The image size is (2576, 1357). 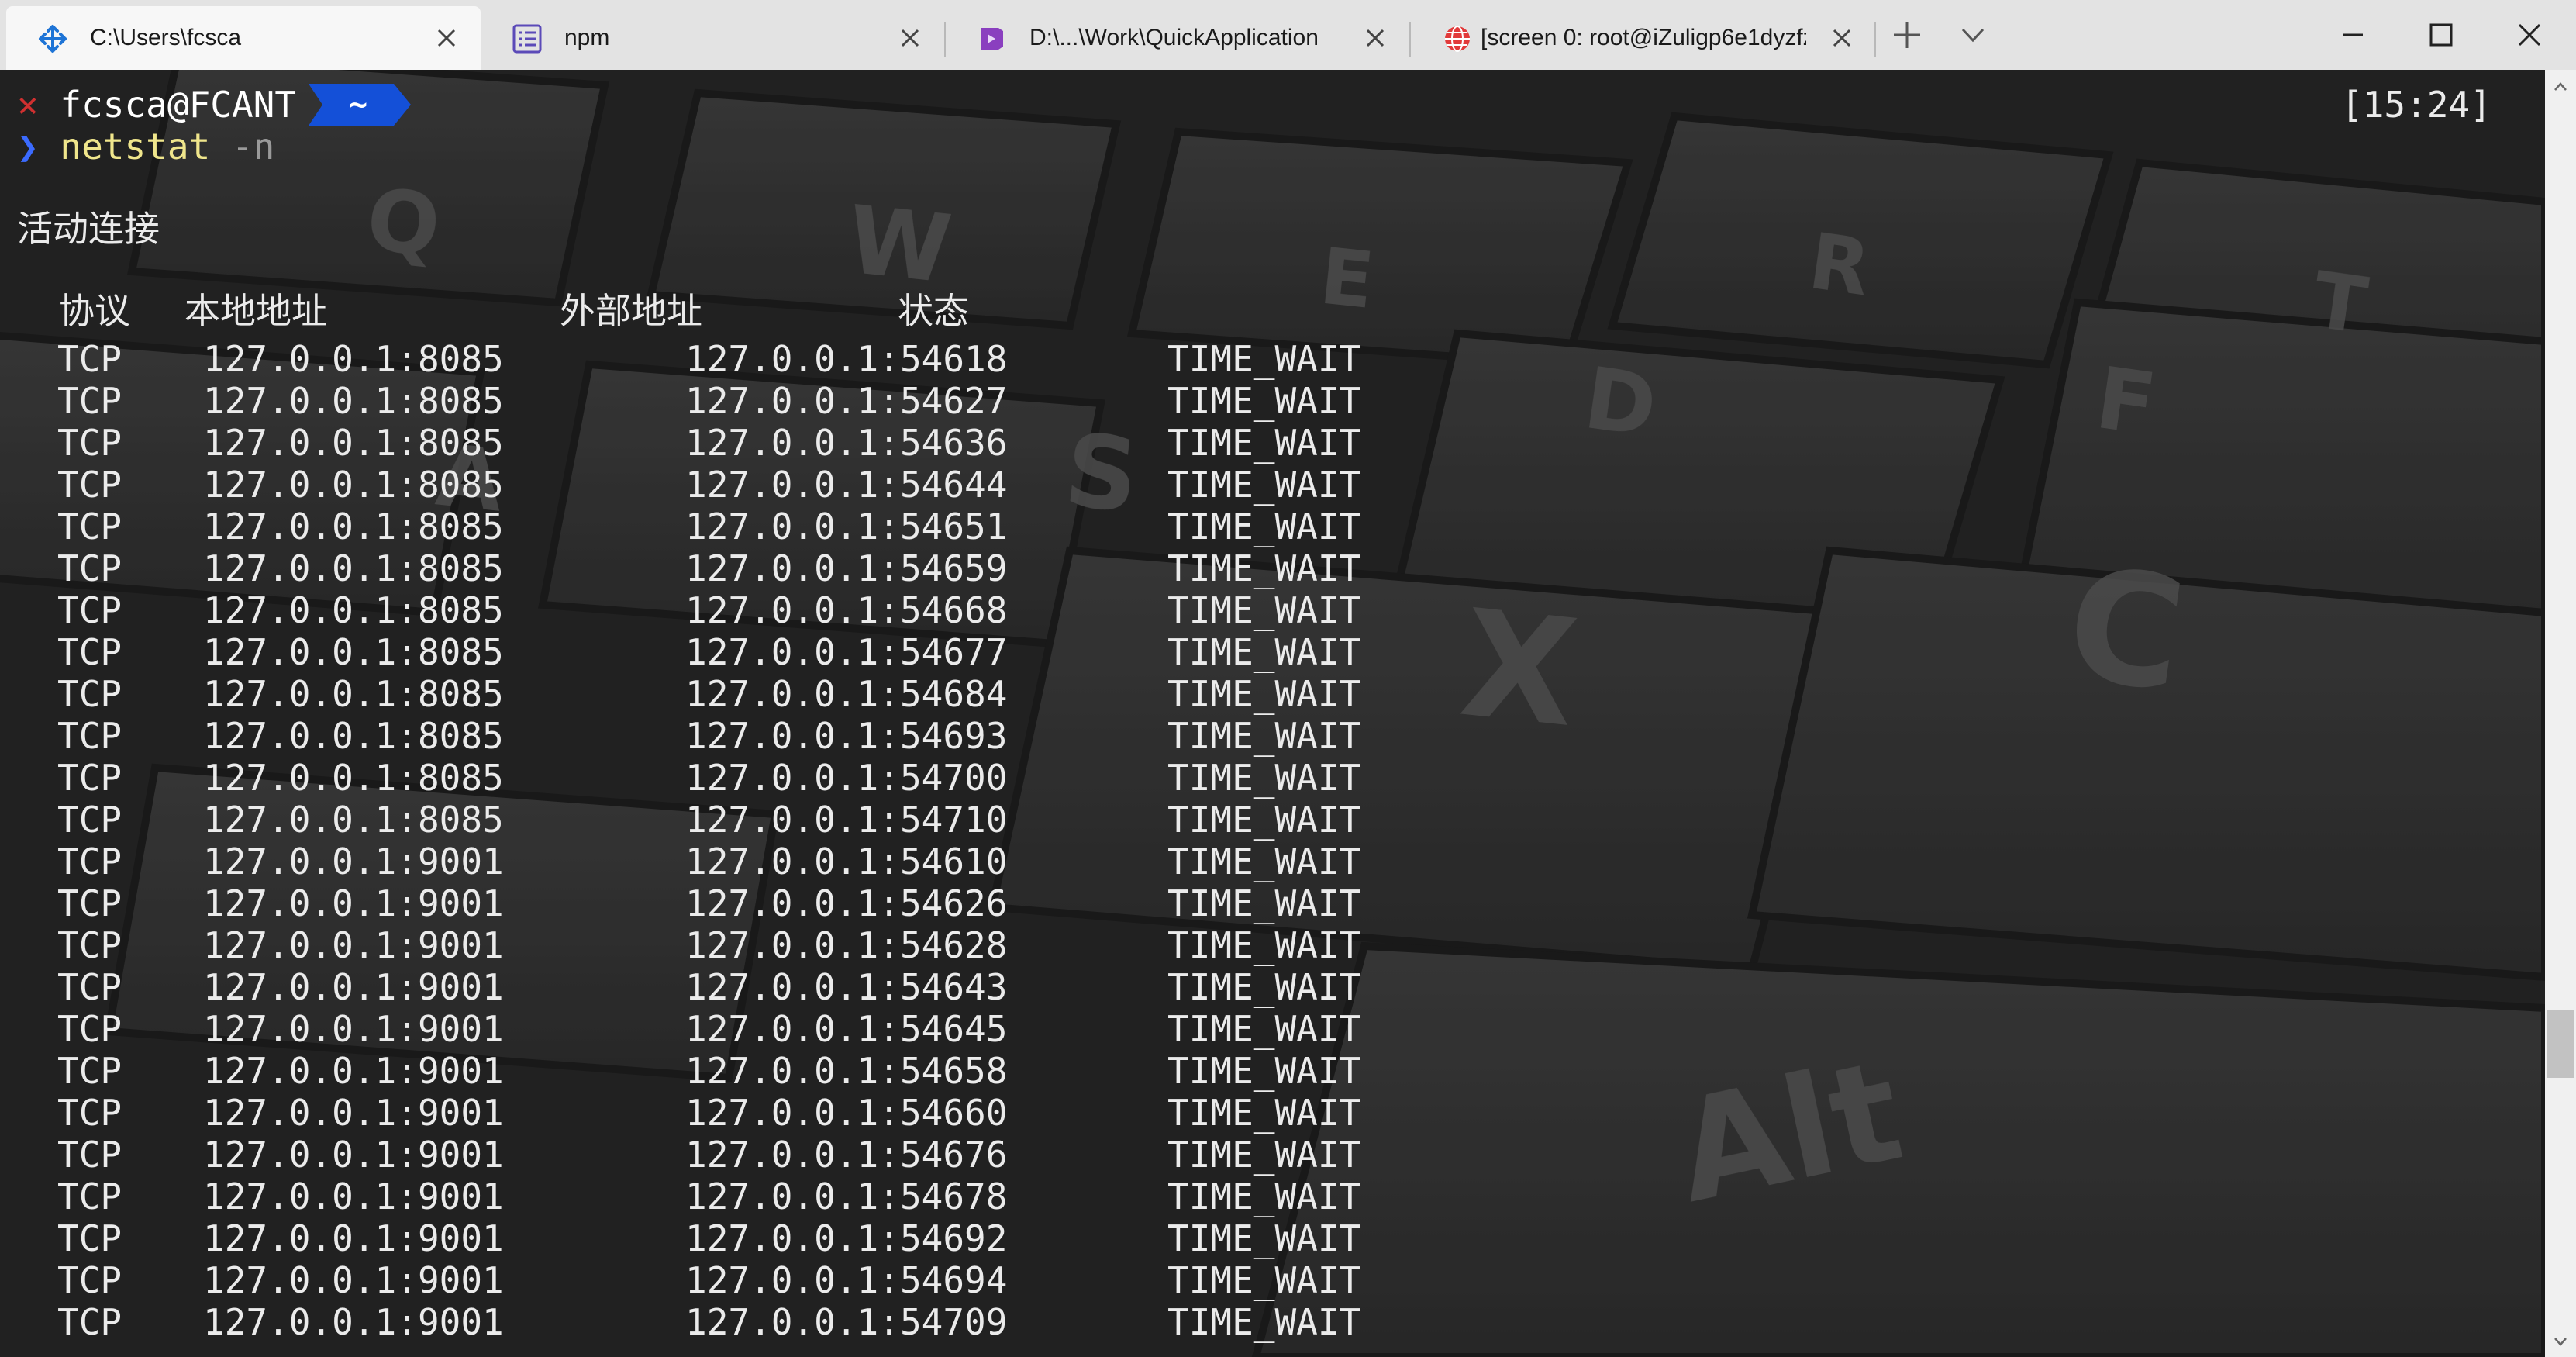 I want to click on globe-icon, so click(x=1457, y=39).